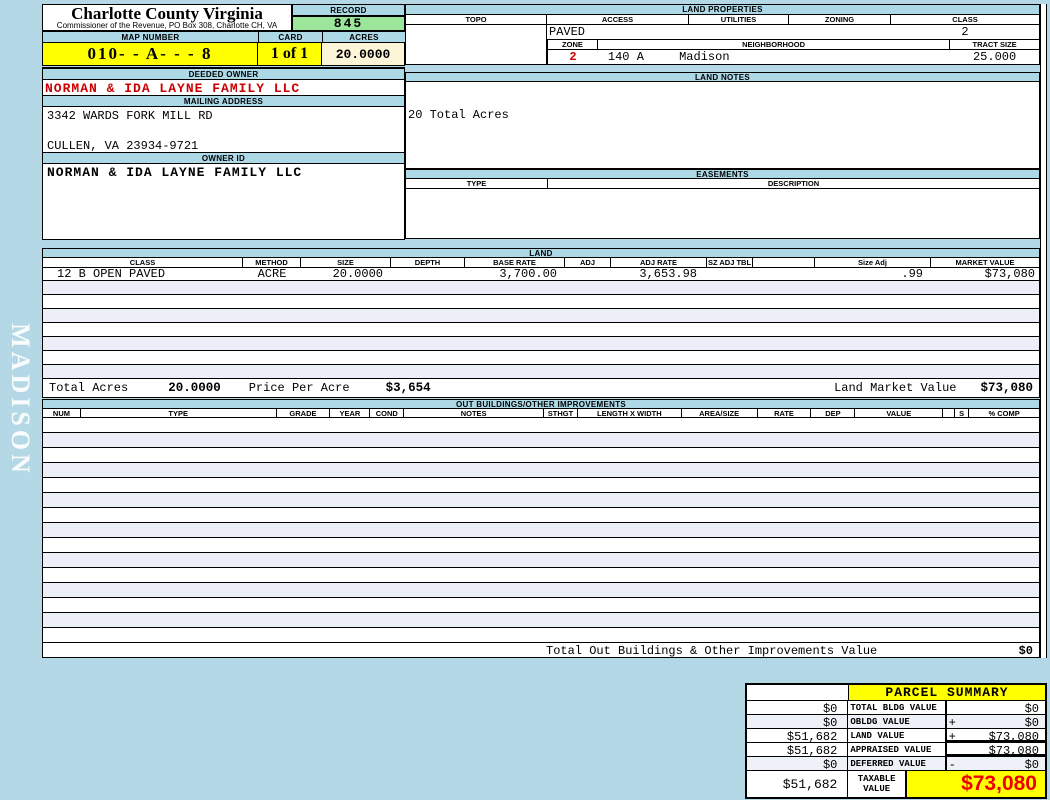 This screenshot has height=800, width=1050. I want to click on ob-col-area-size: AREA/SIZE, so click(720, 413).